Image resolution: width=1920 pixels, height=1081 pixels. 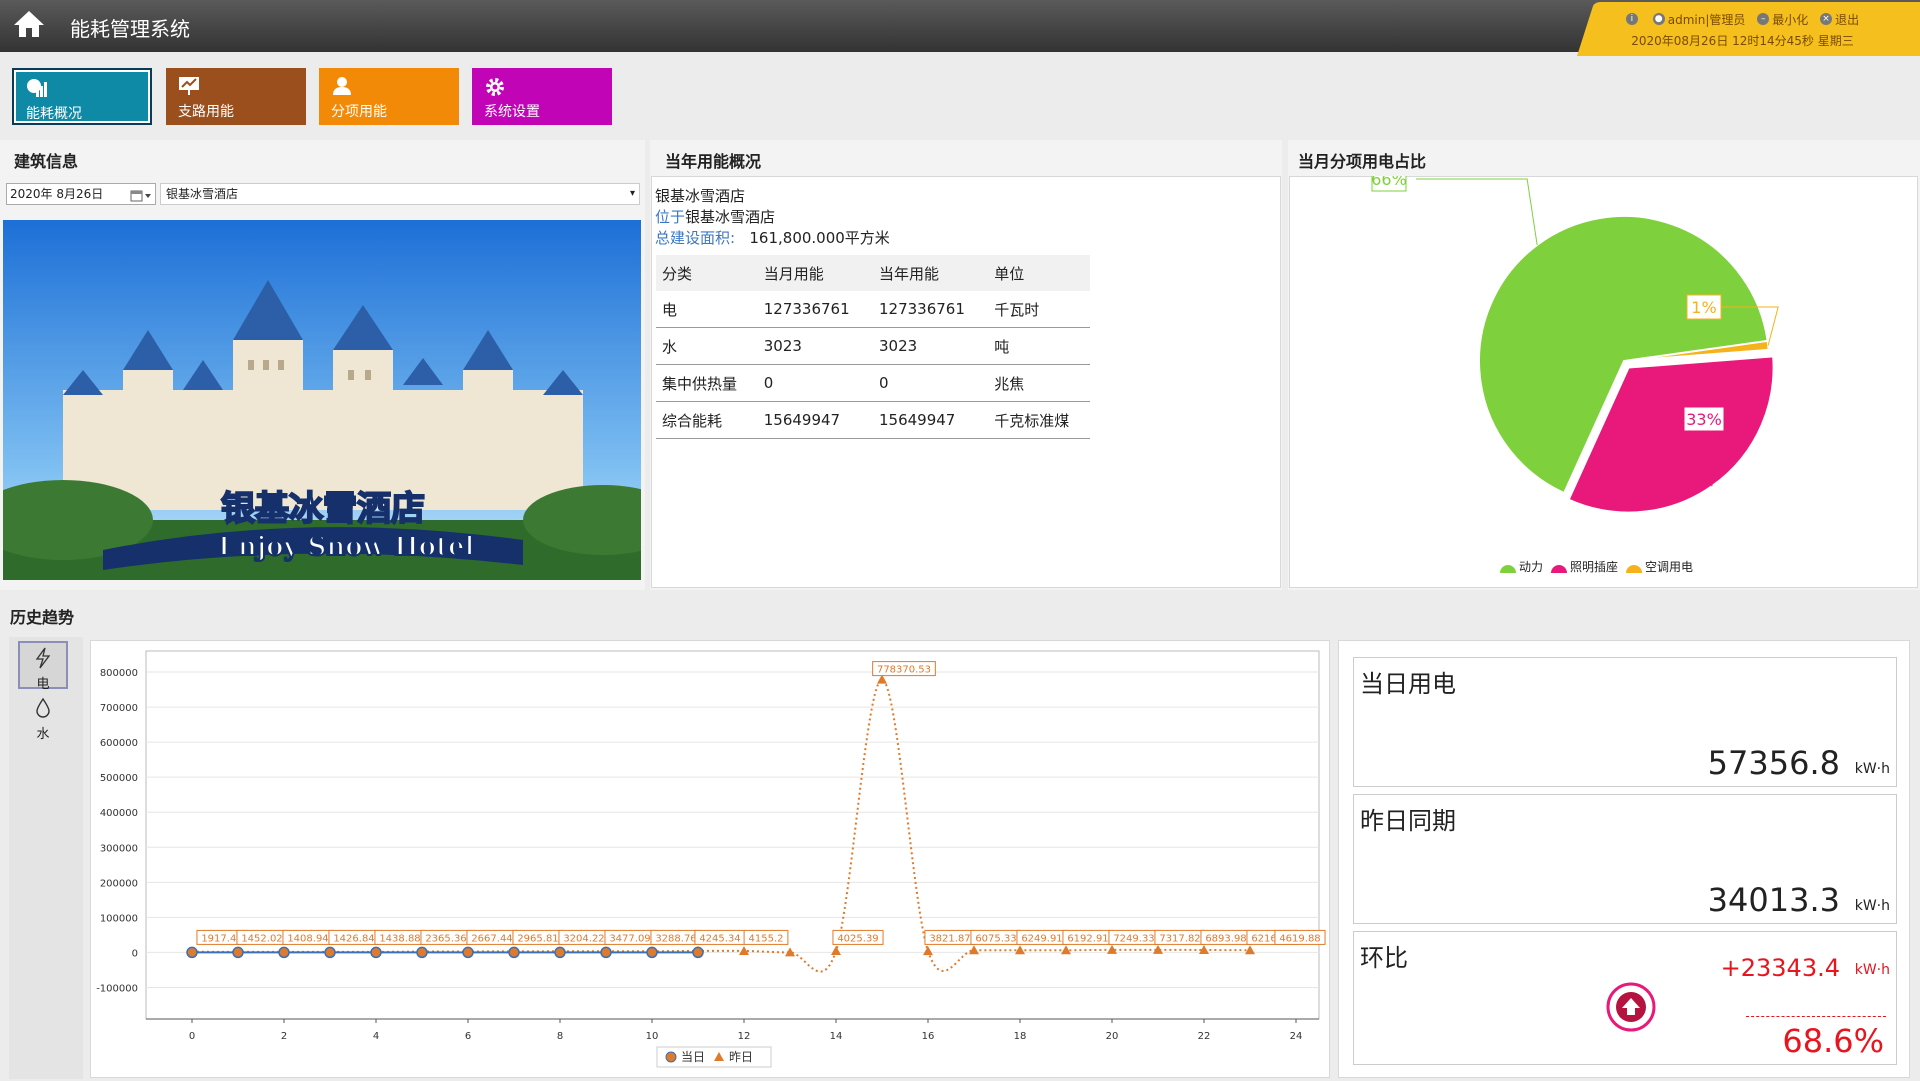 I want to click on table-row: 集中供热量 0 0 兆焦, so click(x=873, y=383).